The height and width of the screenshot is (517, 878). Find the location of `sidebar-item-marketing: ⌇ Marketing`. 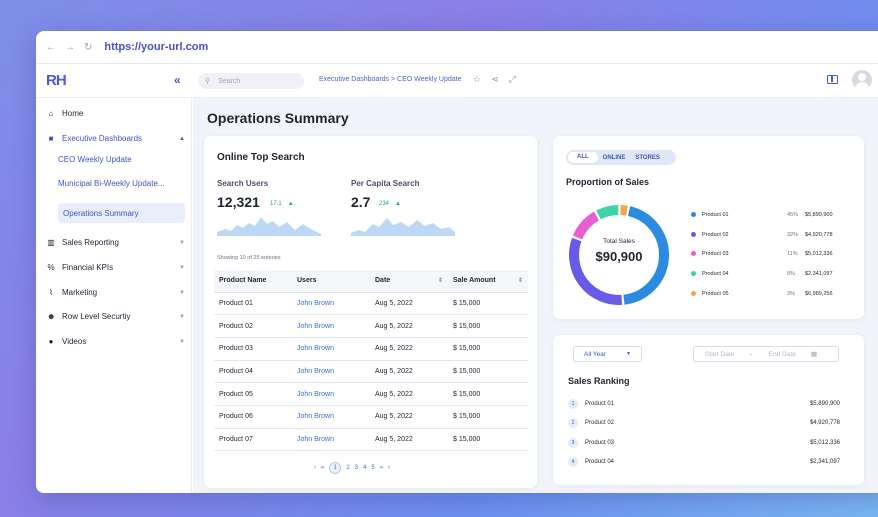

sidebar-item-marketing: ⌇ Marketing is located at coordinates (72, 292).